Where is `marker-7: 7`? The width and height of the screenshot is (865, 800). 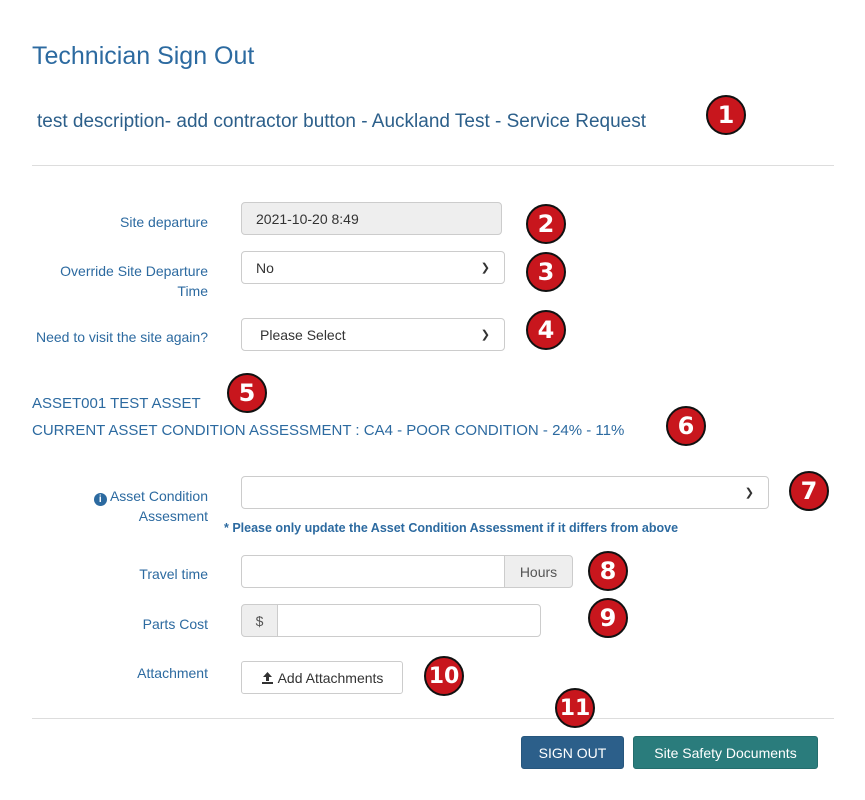 marker-7: 7 is located at coordinates (809, 491).